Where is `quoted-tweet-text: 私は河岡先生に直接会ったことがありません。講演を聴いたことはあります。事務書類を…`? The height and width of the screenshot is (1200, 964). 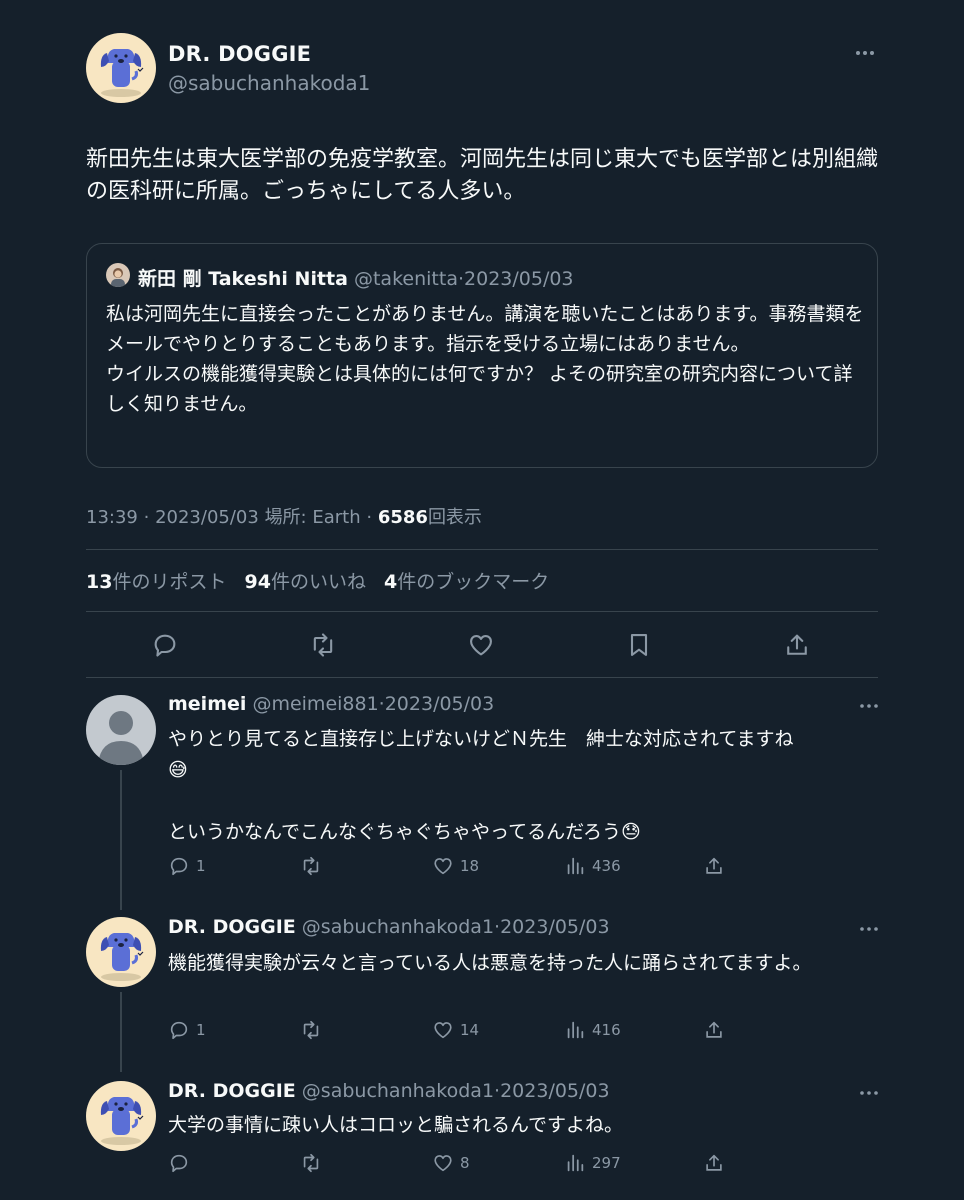 quoted-tweet-text: 私は河岡先生に直接会ったことがありません。講演を聴いたことはあります。事務書類を… is located at coordinates (486, 359).